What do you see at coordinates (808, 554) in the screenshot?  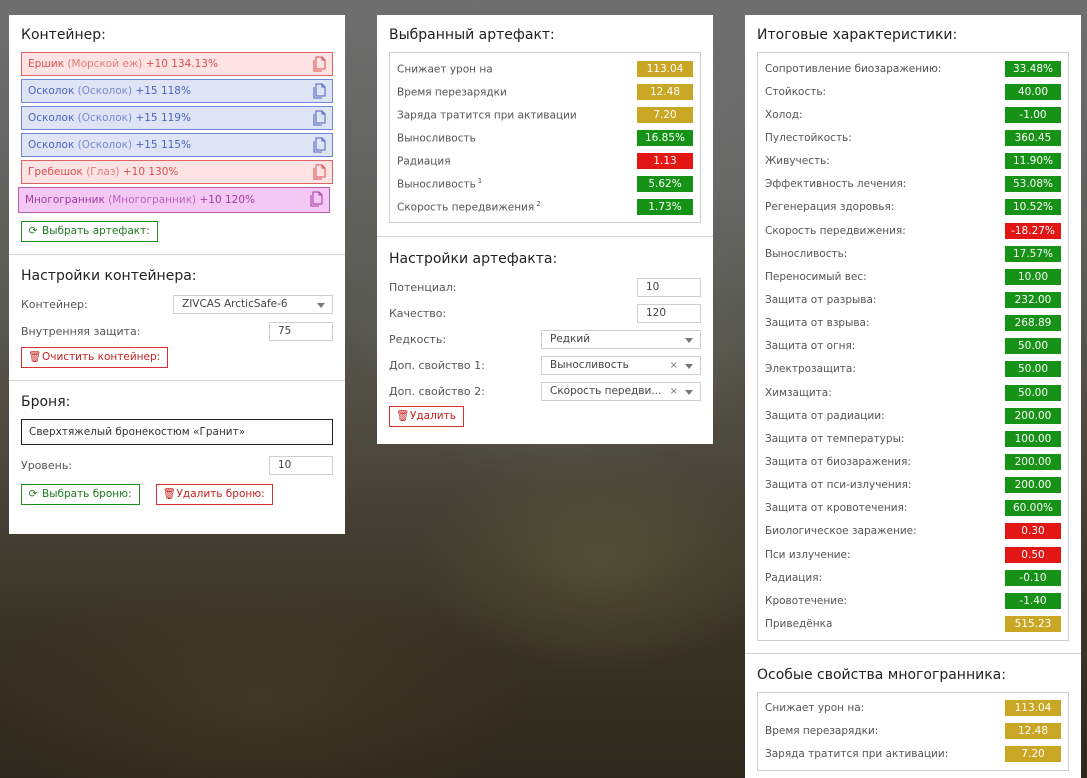 I see `stat-label: Пси излучение:` at bounding box center [808, 554].